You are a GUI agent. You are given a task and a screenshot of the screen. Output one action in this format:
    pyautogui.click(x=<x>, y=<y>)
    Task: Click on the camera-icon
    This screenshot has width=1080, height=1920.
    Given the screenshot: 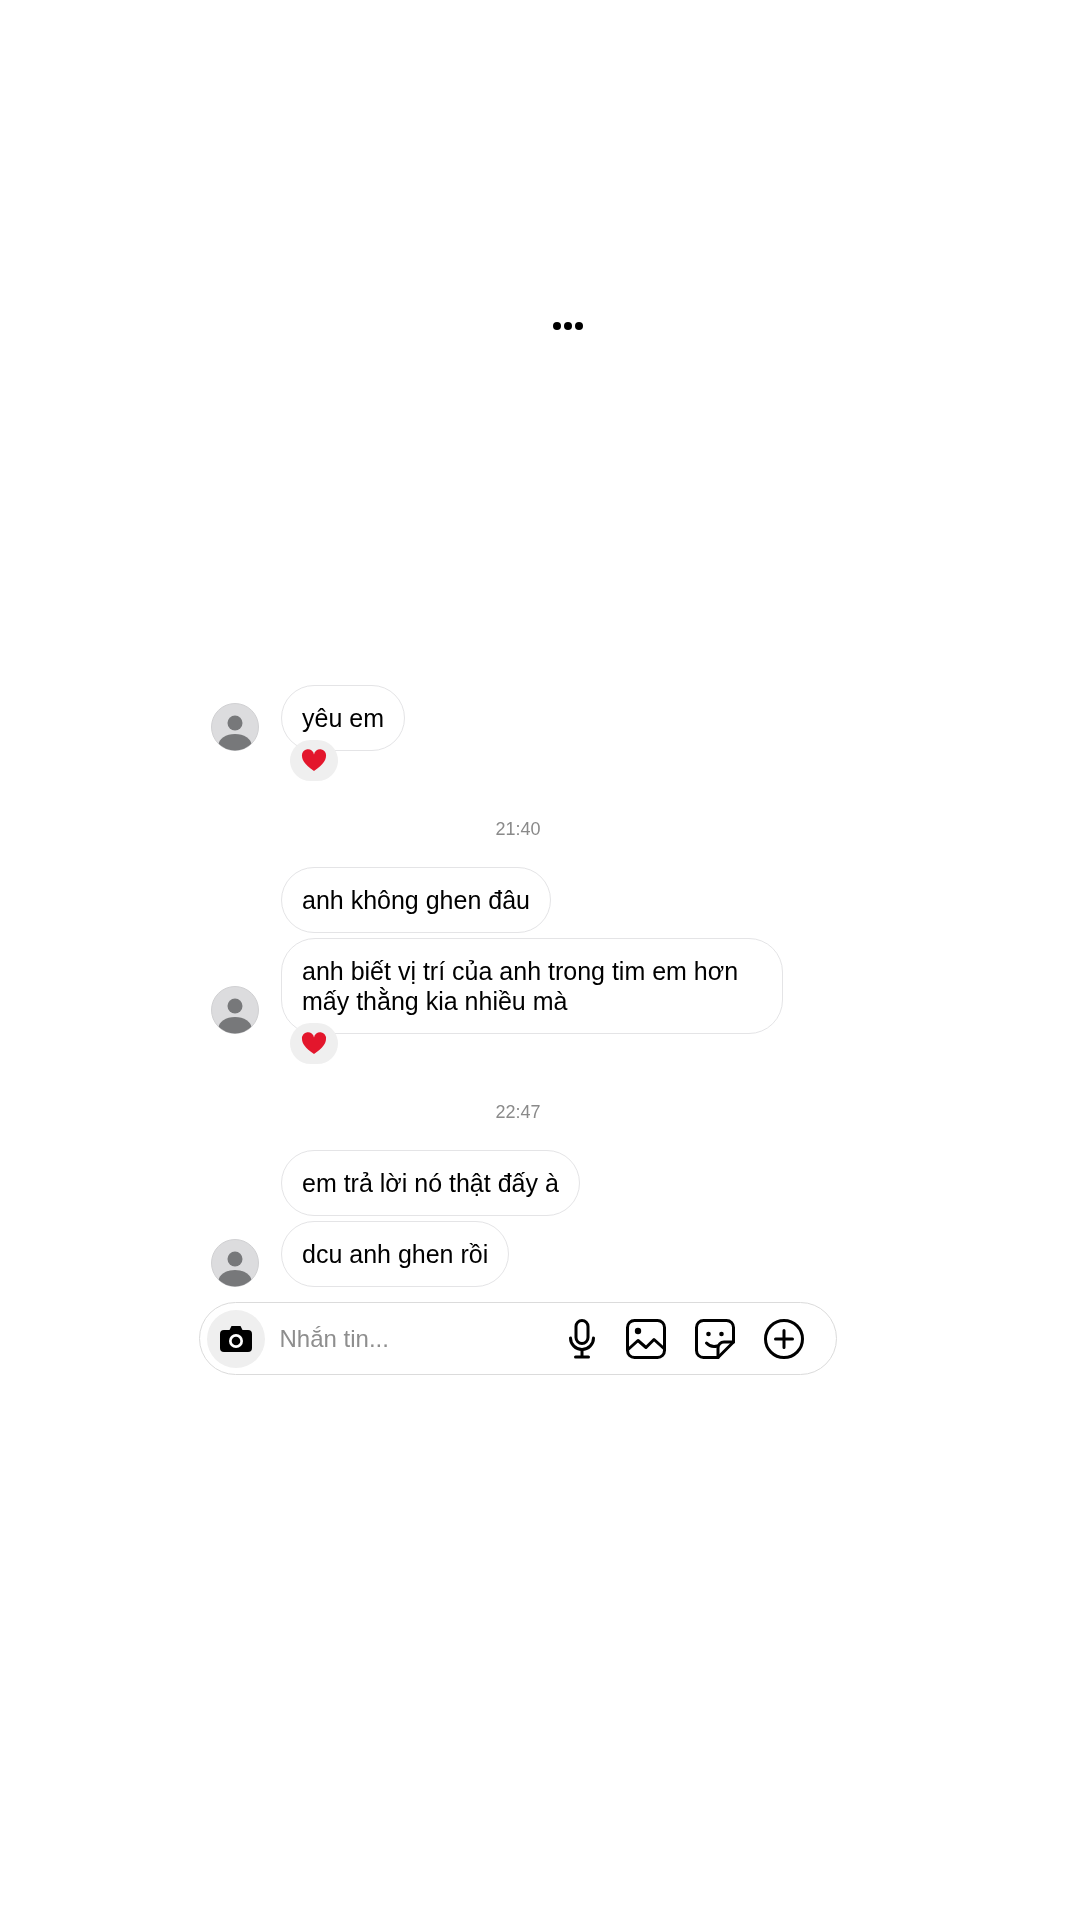 What is the action you would take?
    pyautogui.click(x=235, y=1338)
    